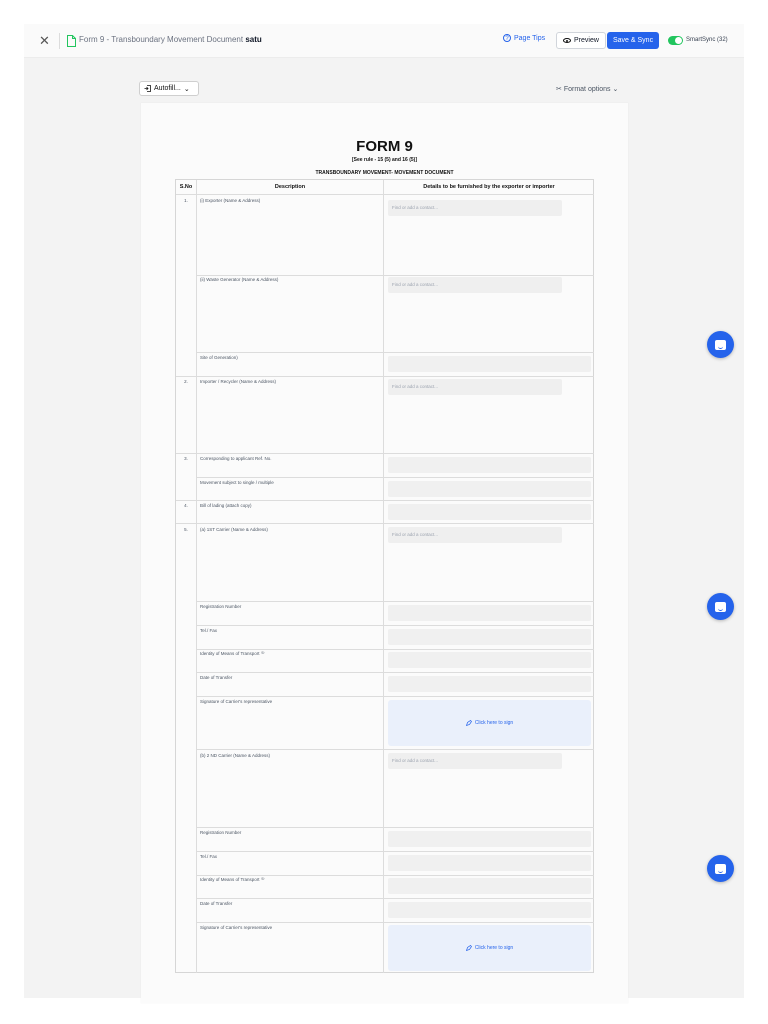 The image size is (768, 1024). Describe the element at coordinates (489, 489) in the screenshot. I see `movement-type-field` at that location.